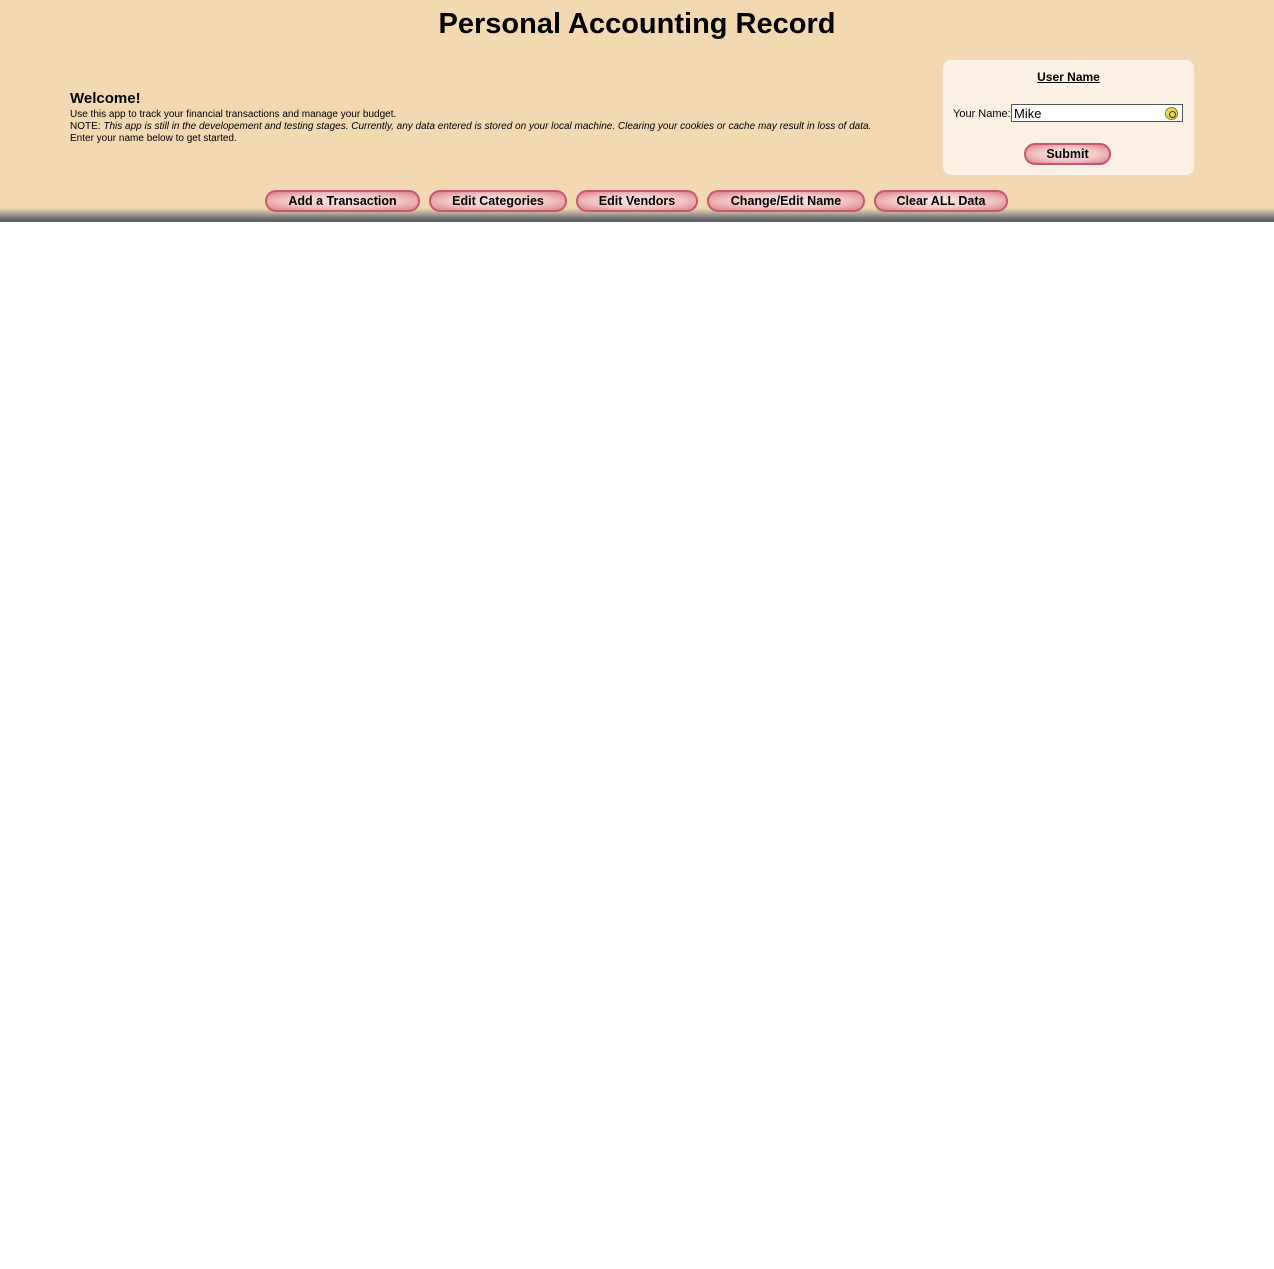 The width and height of the screenshot is (1274, 1269). Describe the element at coordinates (498, 201) in the screenshot. I see `edit-categories-button: Edit Categories` at that location.